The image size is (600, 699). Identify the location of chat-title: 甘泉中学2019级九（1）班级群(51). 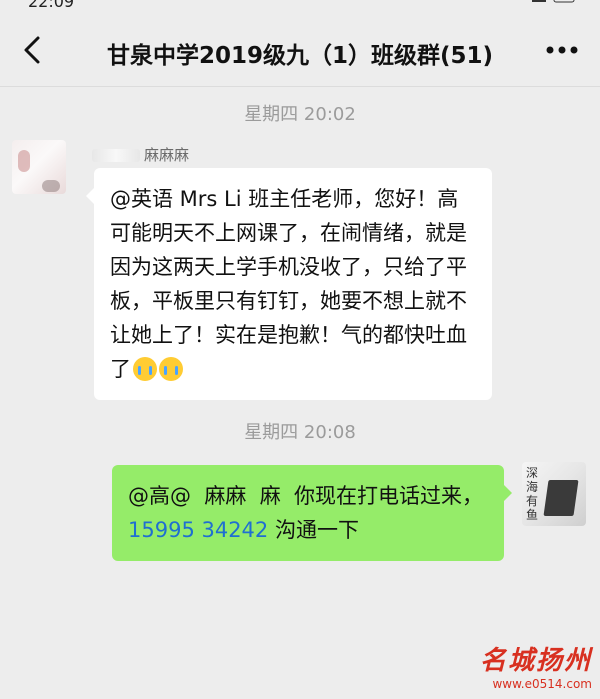
(300, 56).